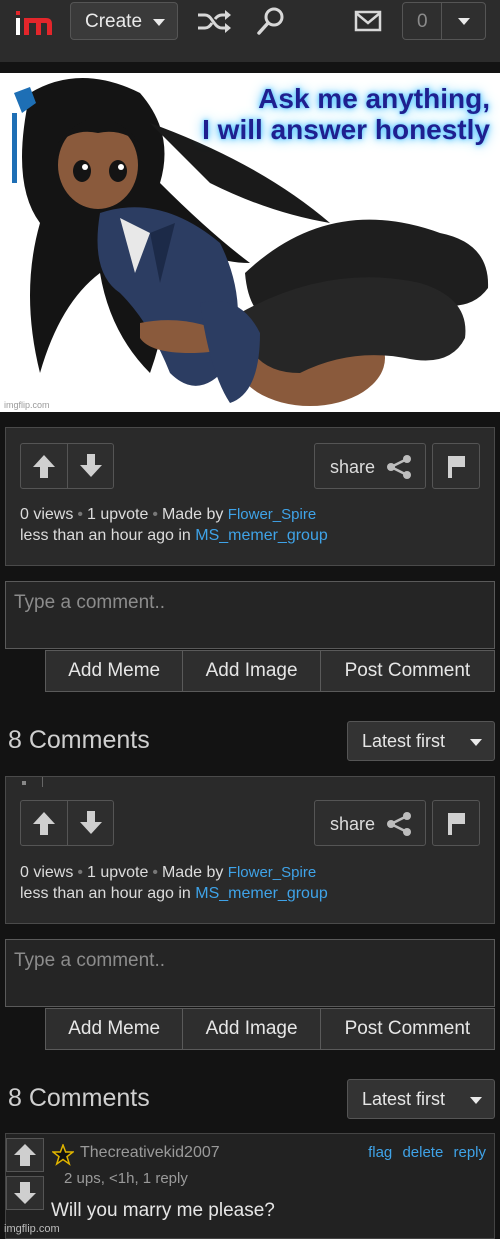 The width and height of the screenshot is (500, 1239). I want to click on collapsed-image-marker, so click(24, 783).